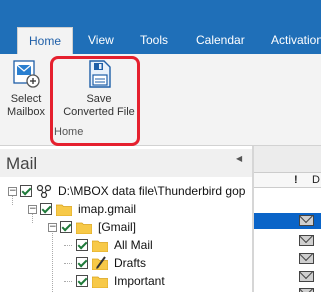 The height and width of the screenshot is (292, 321). What do you see at coordinates (100, 263) in the screenshot?
I see `drafts-folder-icon` at bounding box center [100, 263].